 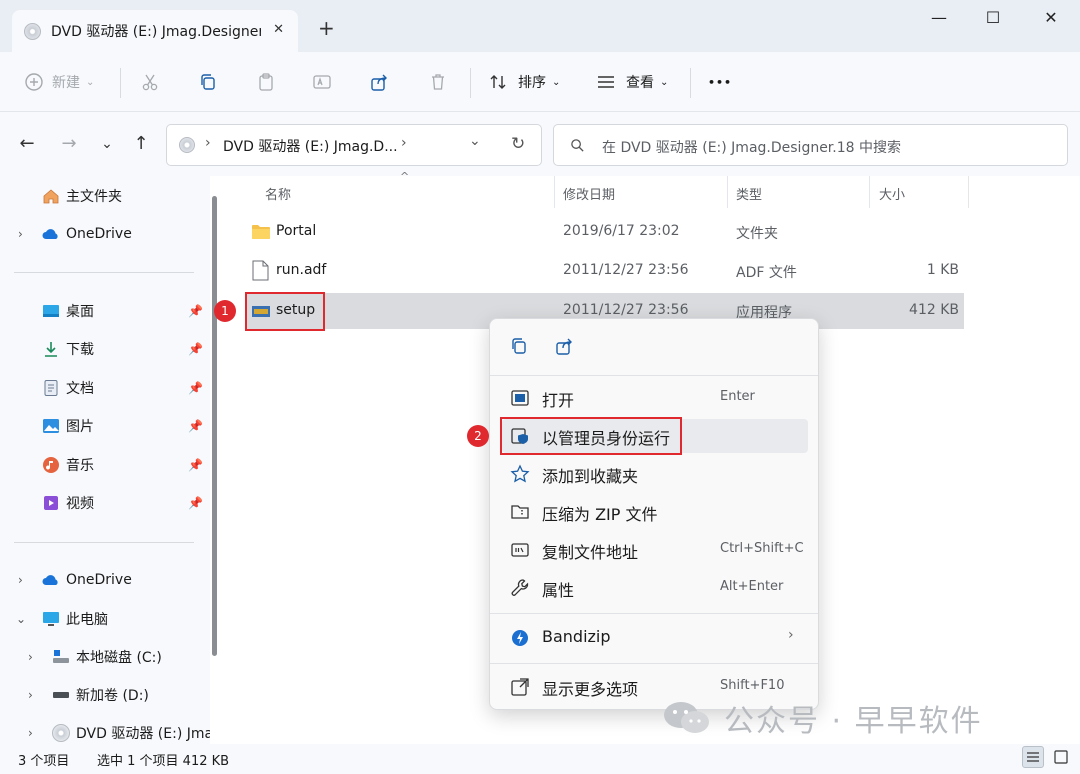 What do you see at coordinates (225, 311) in the screenshot?
I see `step-badge-1: 1` at bounding box center [225, 311].